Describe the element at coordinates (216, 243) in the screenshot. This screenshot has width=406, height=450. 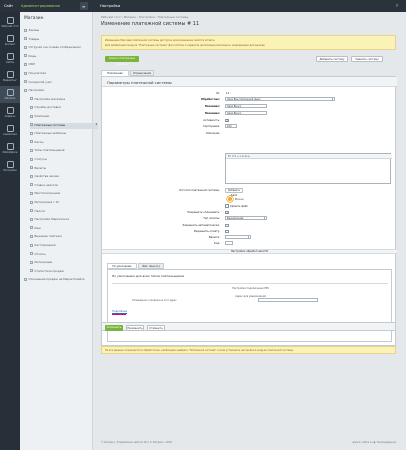
I see `codename-label: Код:` at that location.